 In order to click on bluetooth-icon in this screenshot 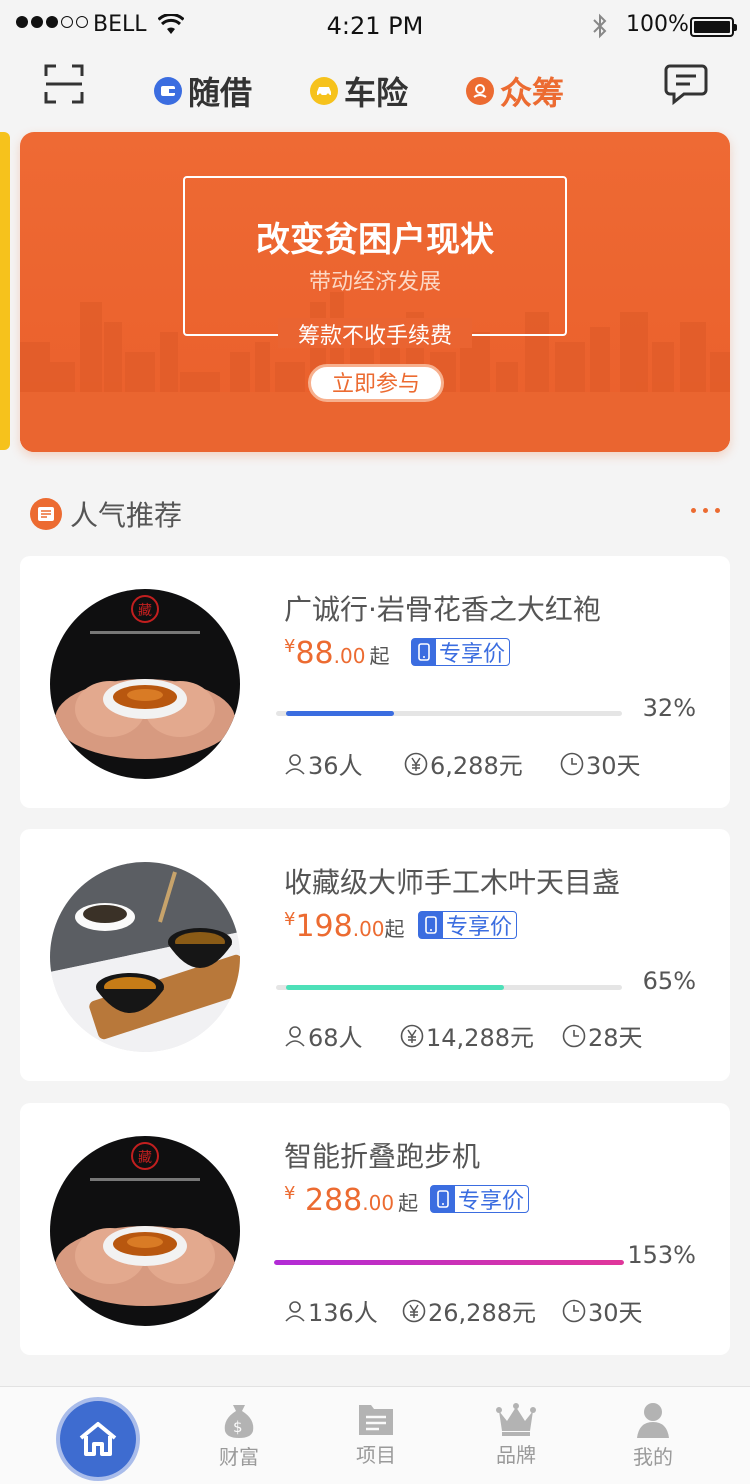, I will do `click(600, 26)`.